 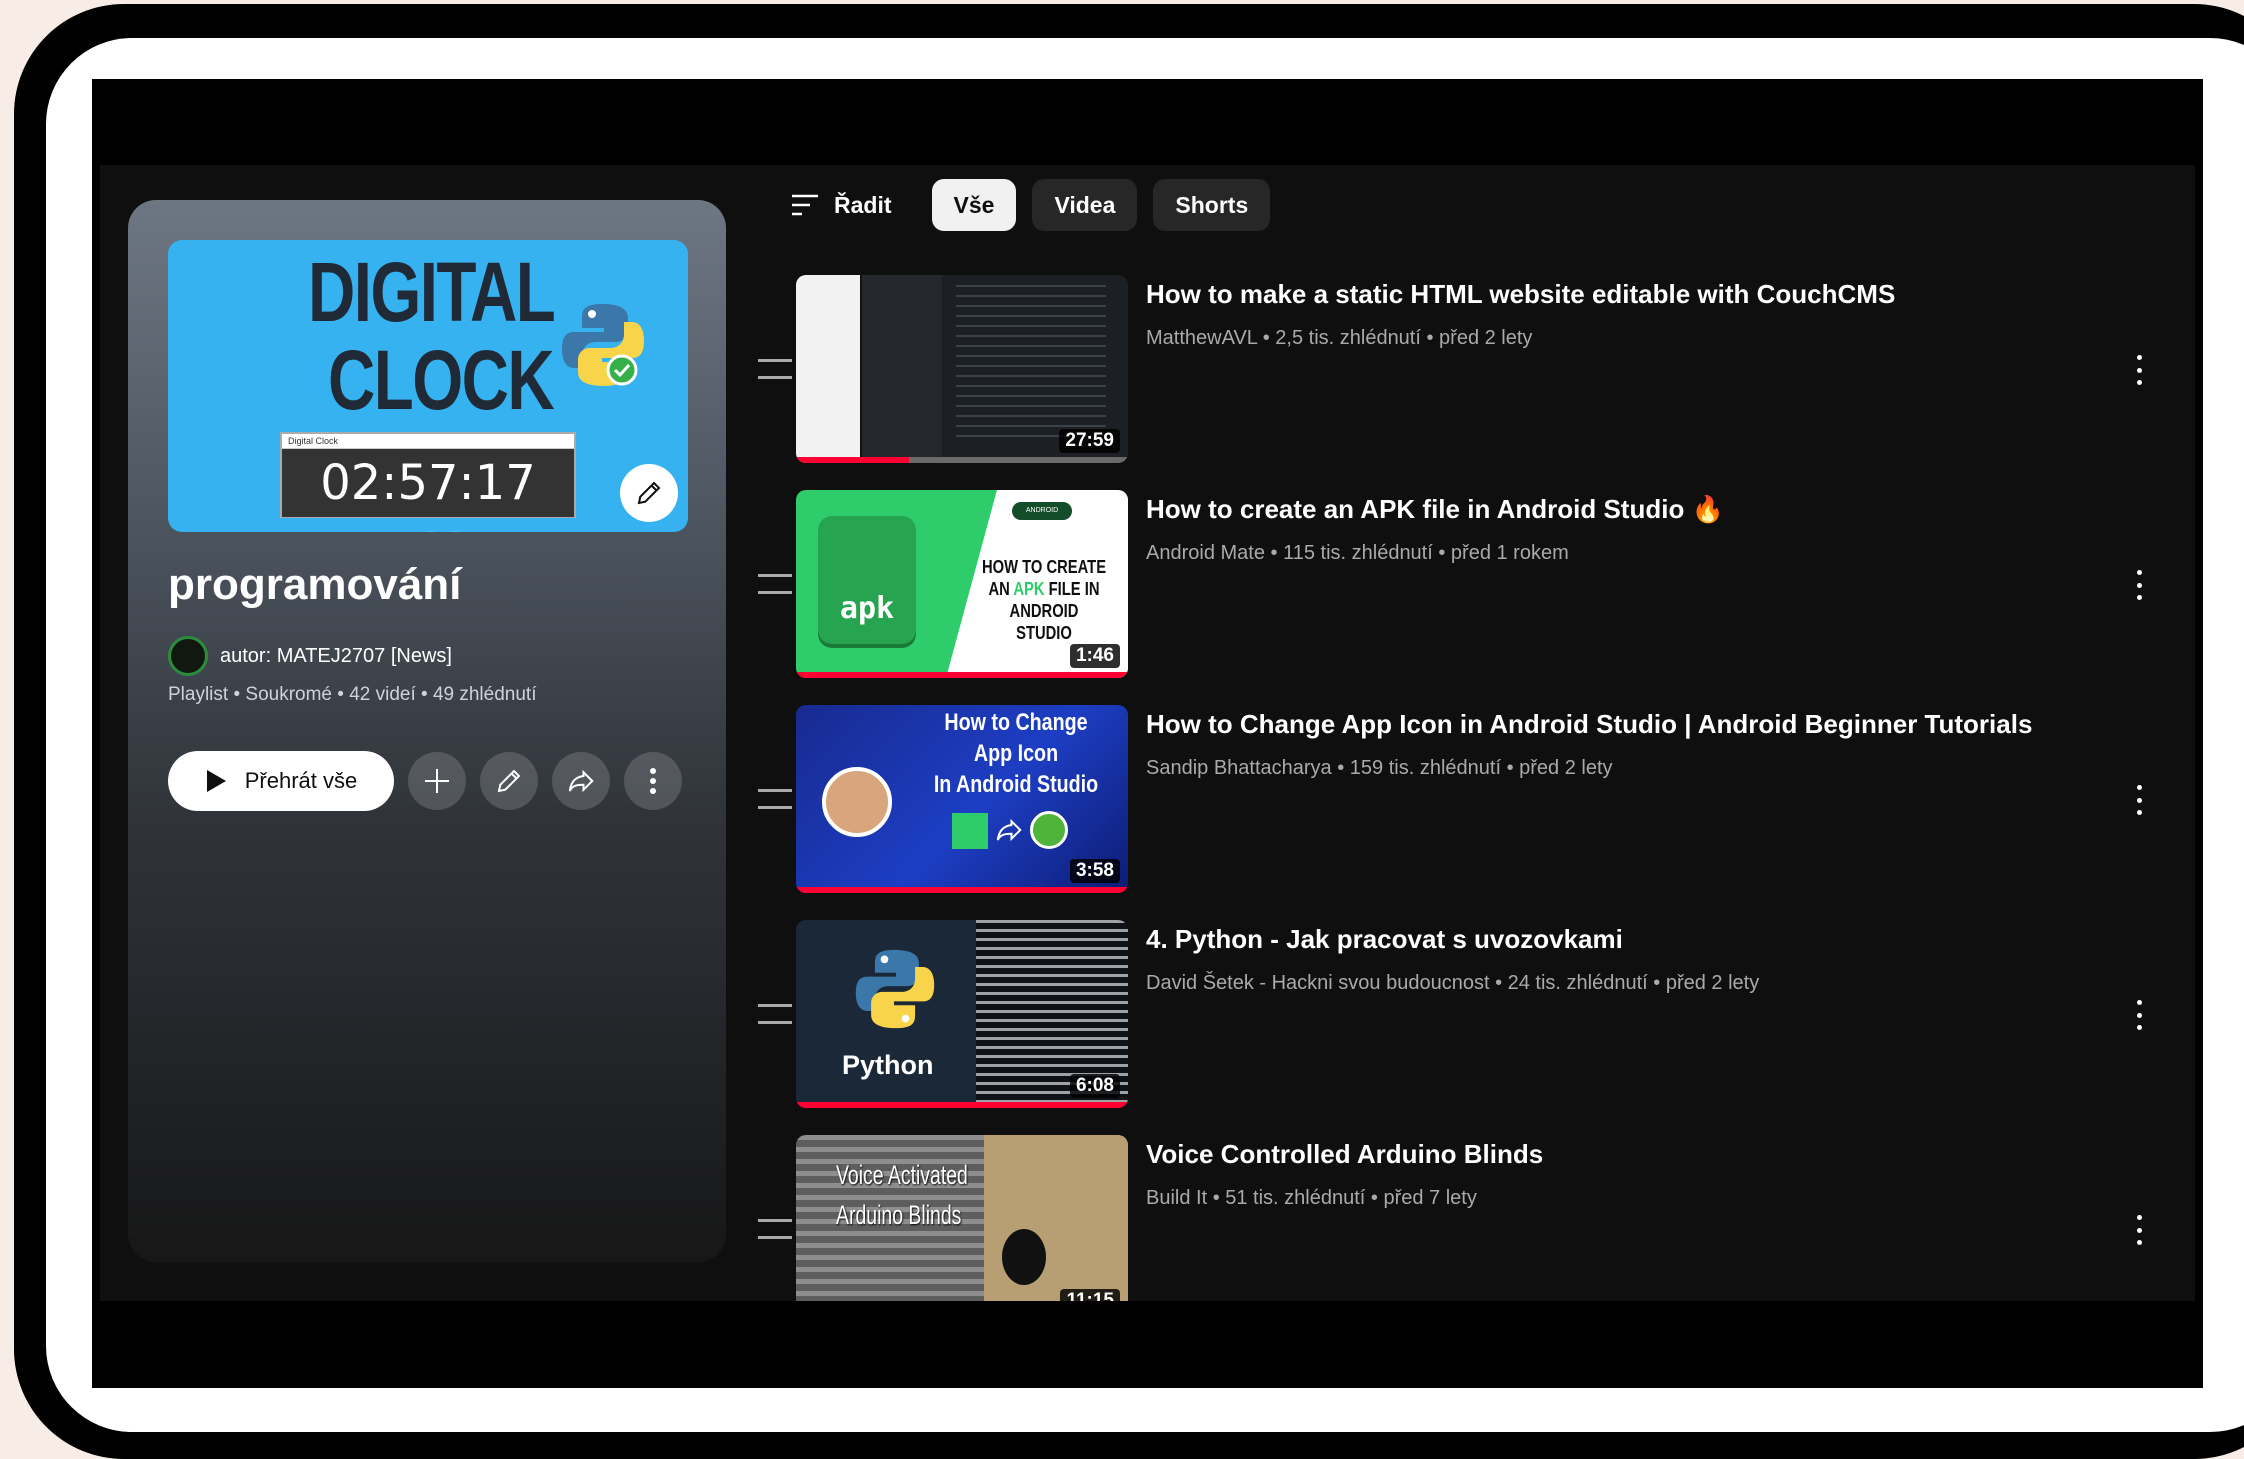 I want to click on video-duration: 11:15, so click(x=1090, y=1295).